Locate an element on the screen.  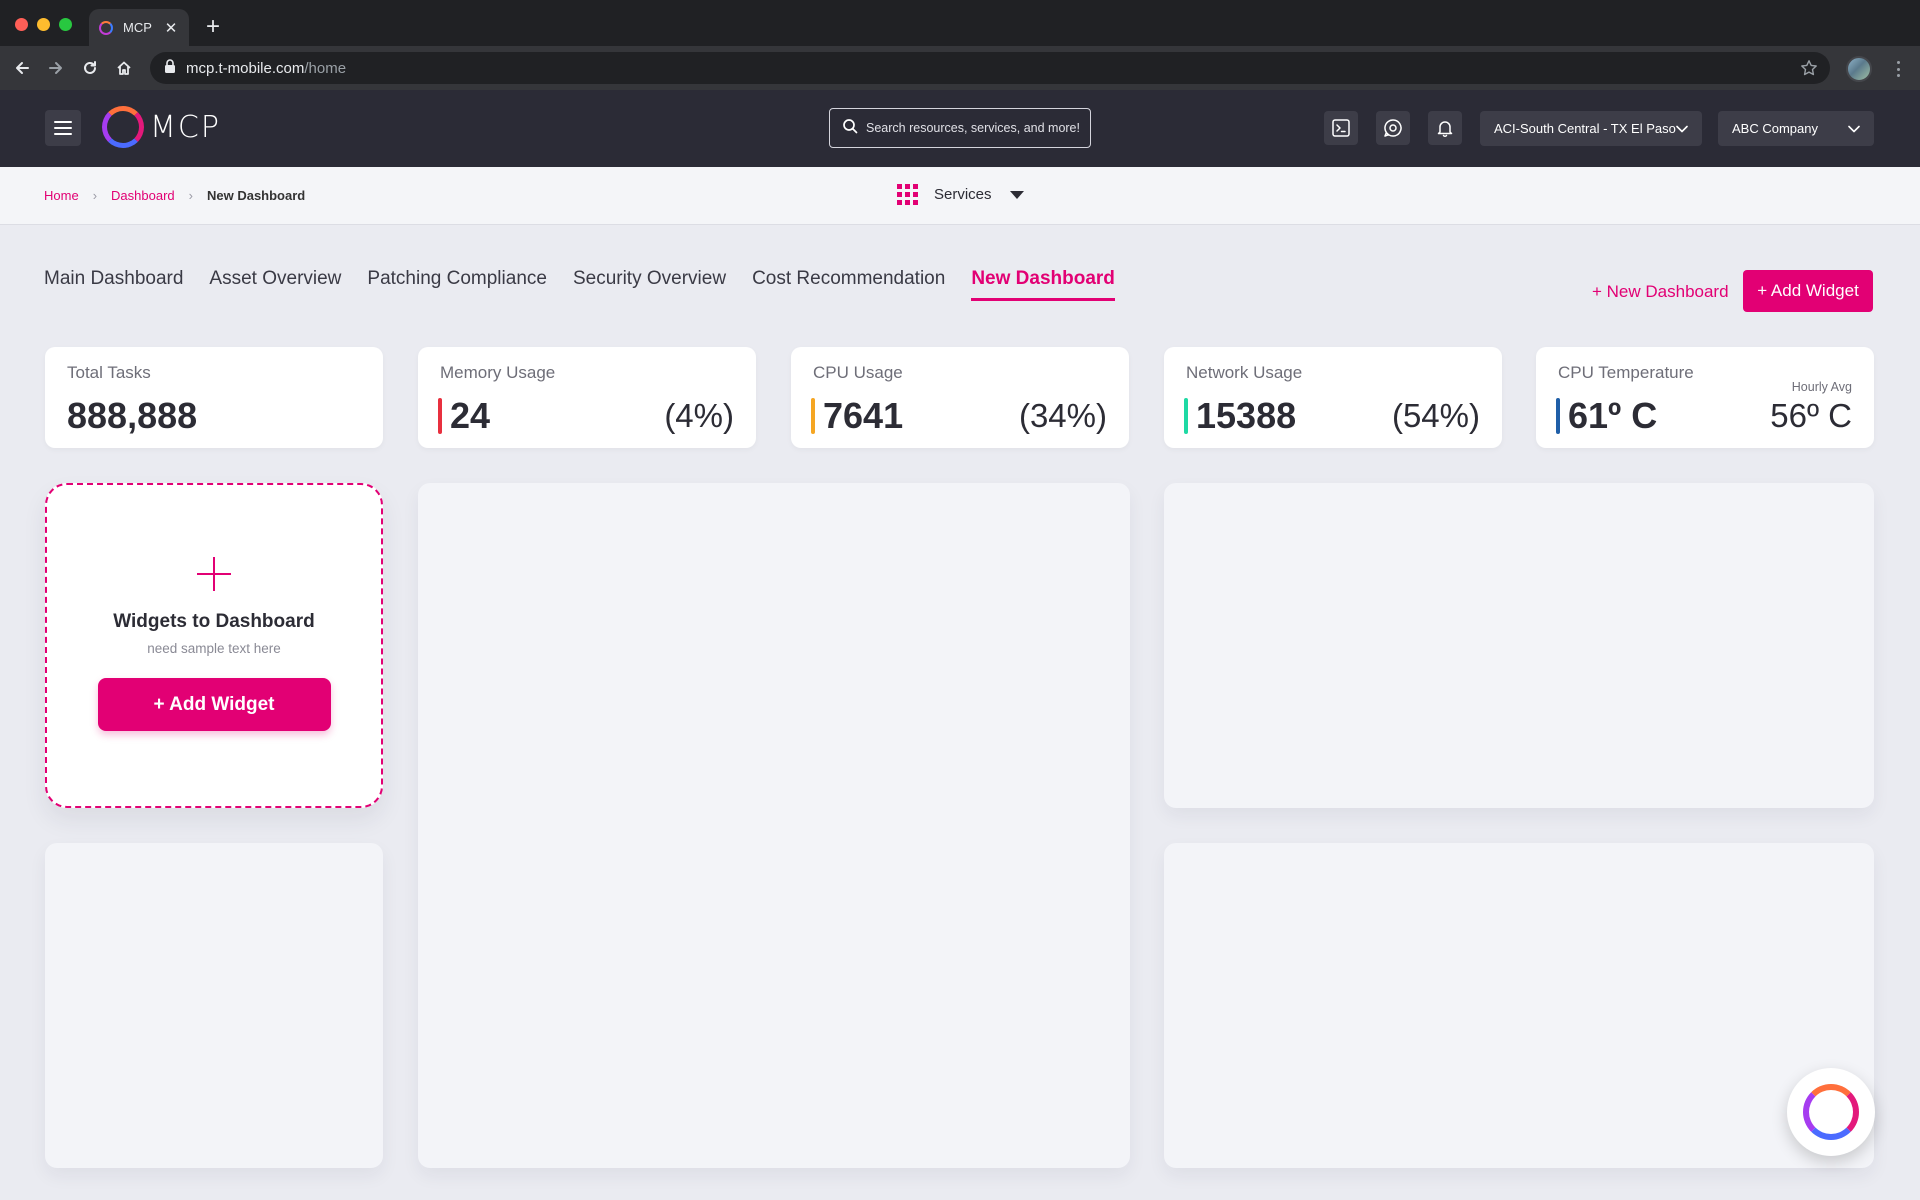
browser-toolbar: mcp.t-mobile.com/home is located at coordinates (960, 68).